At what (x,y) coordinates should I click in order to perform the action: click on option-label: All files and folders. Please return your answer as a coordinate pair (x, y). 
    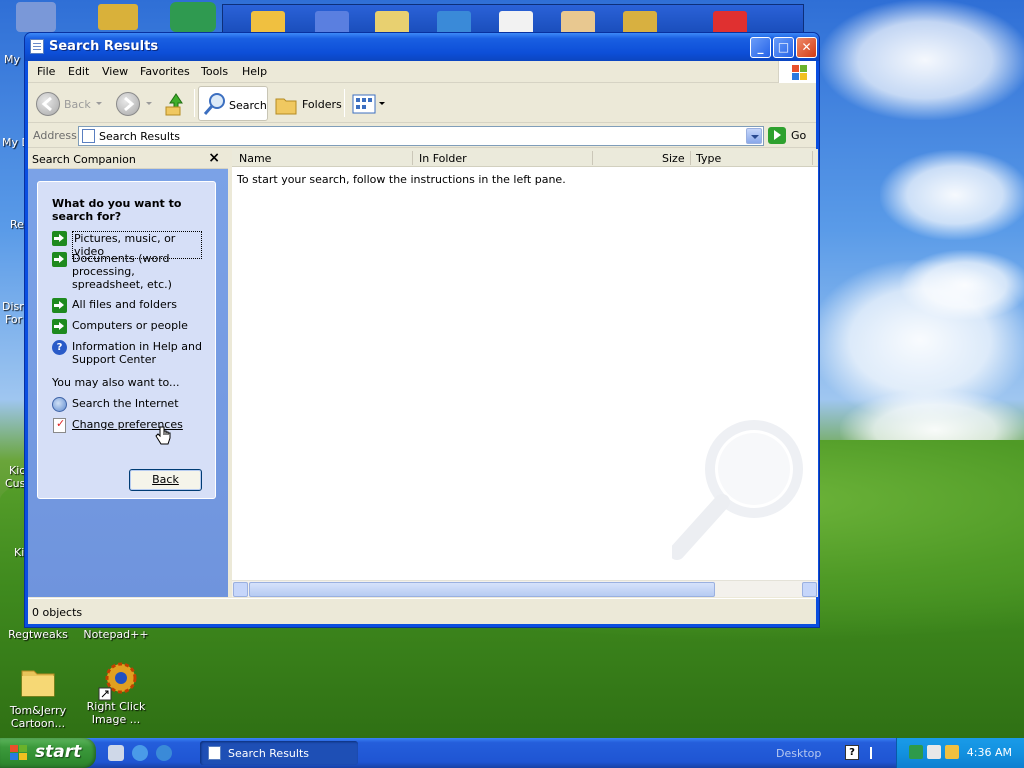
    Looking at the image, I should click on (124, 304).